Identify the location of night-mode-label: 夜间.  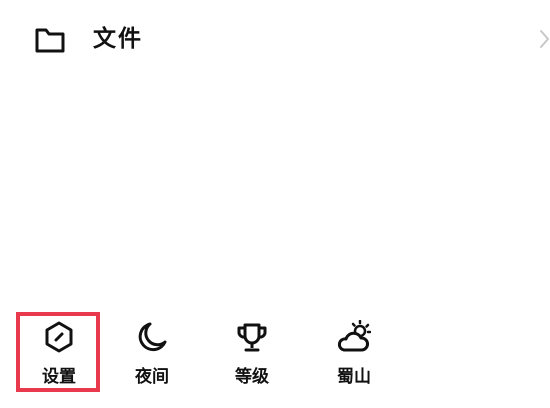
(152, 377).